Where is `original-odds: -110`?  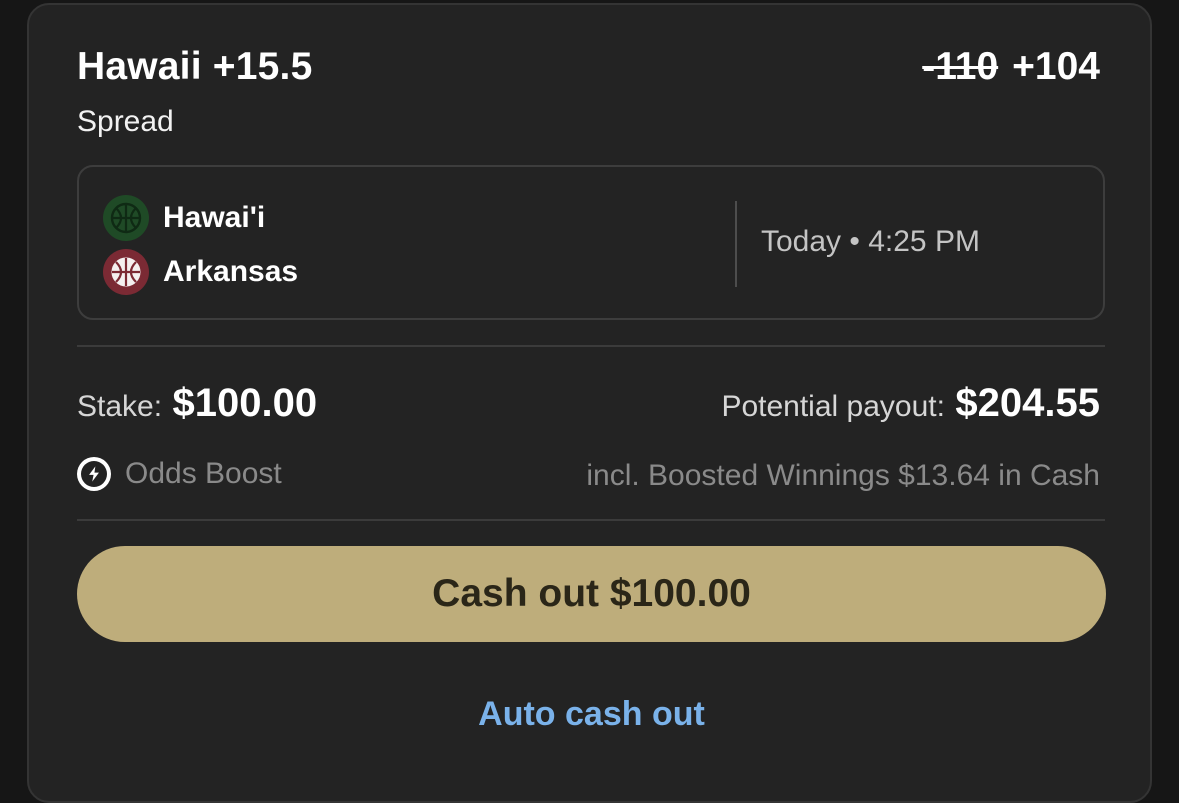 original-odds: -110 is located at coordinates (960, 66).